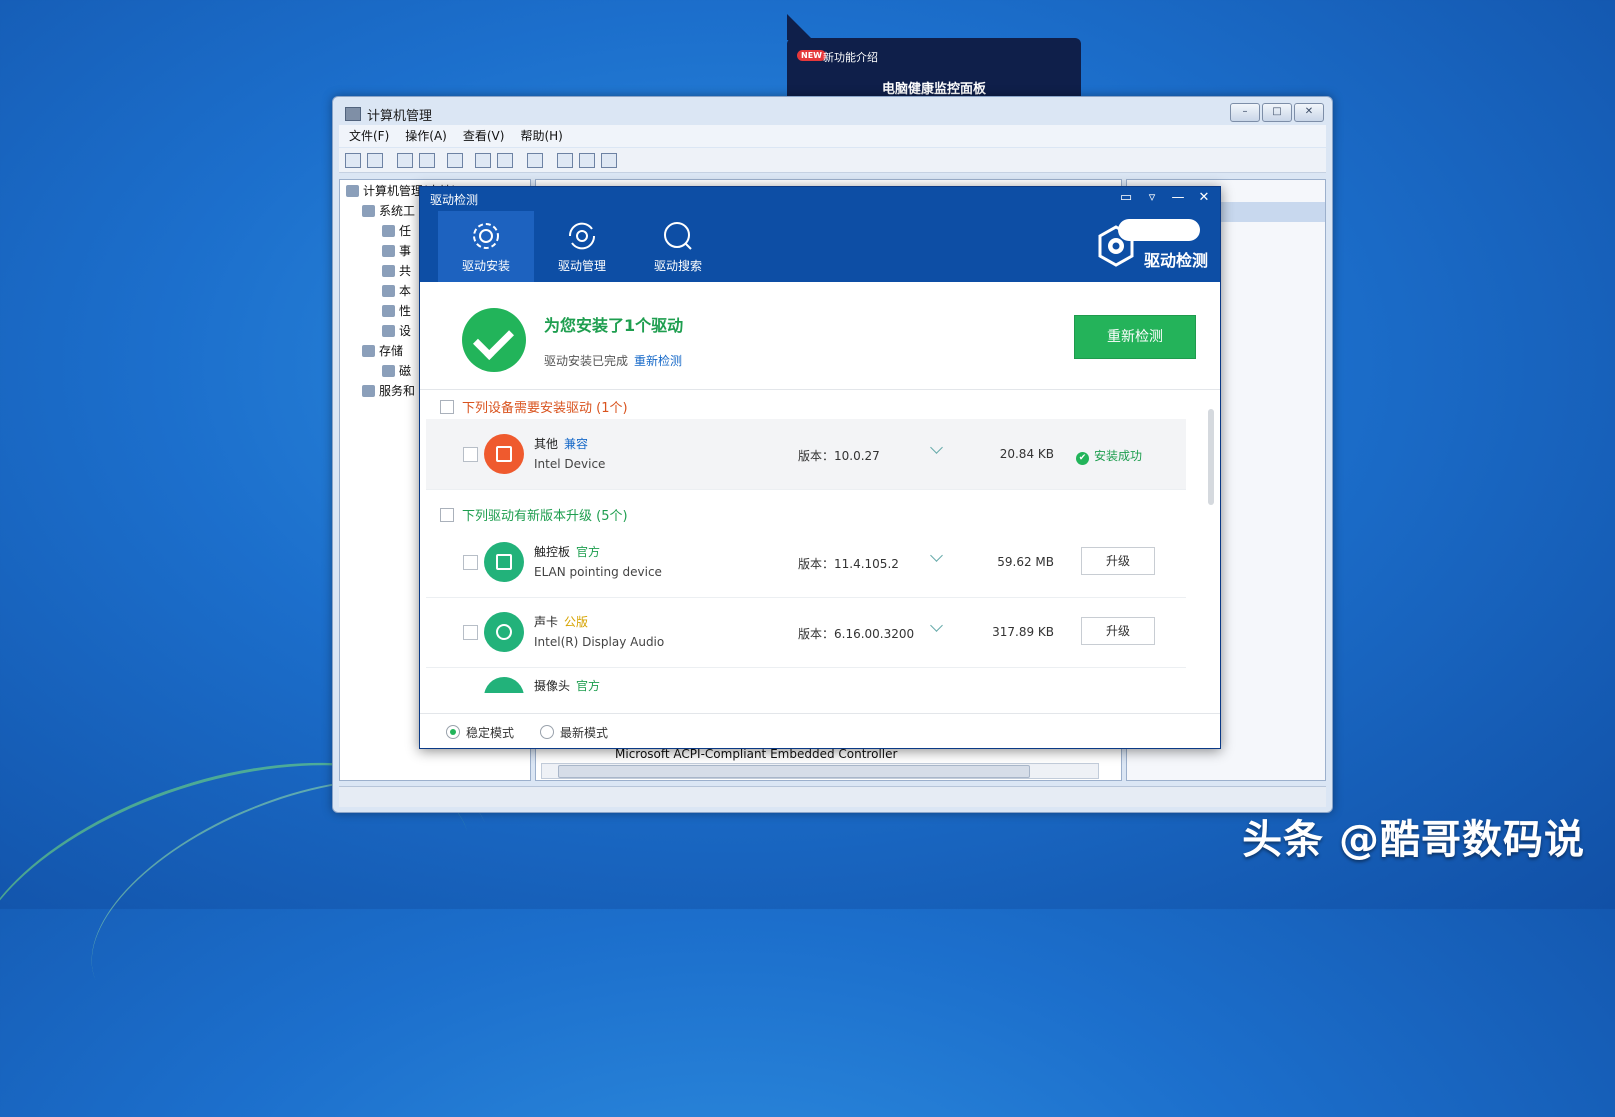 This screenshot has height=1117, width=1615. What do you see at coordinates (794, 771) in the screenshot?
I see `scrollbar-thumb` at bounding box center [794, 771].